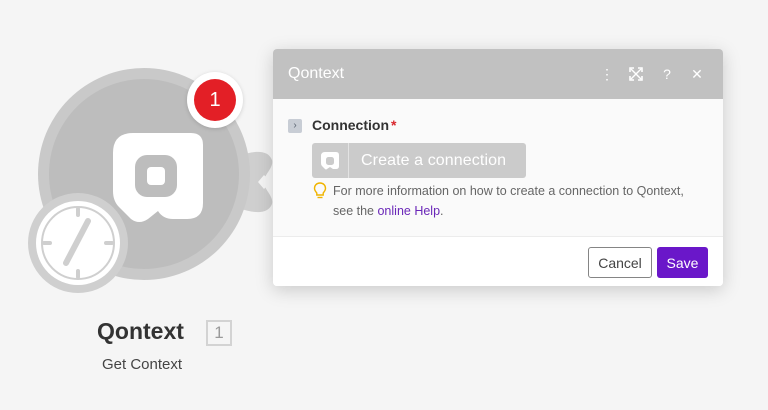 Image resolution: width=768 pixels, height=410 pixels. What do you see at coordinates (330, 160) in the screenshot?
I see `qontext-small-logo-icon` at bounding box center [330, 160].